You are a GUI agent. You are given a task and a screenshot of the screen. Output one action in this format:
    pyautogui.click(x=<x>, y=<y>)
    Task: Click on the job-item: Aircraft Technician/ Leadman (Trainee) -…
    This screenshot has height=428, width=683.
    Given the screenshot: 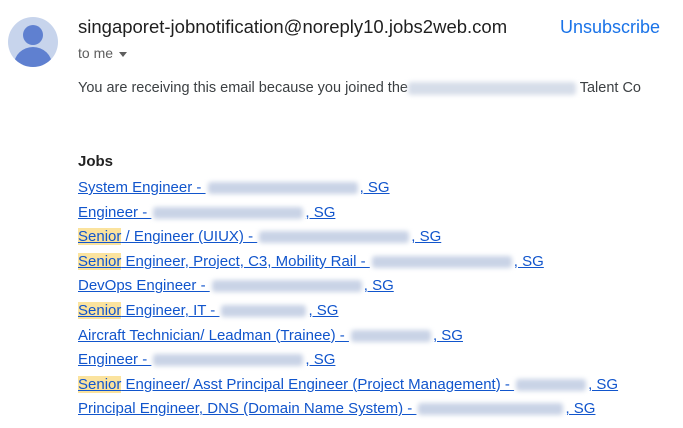 What is the action you would take?
    pyautogui.click(x=348, y=336)
    